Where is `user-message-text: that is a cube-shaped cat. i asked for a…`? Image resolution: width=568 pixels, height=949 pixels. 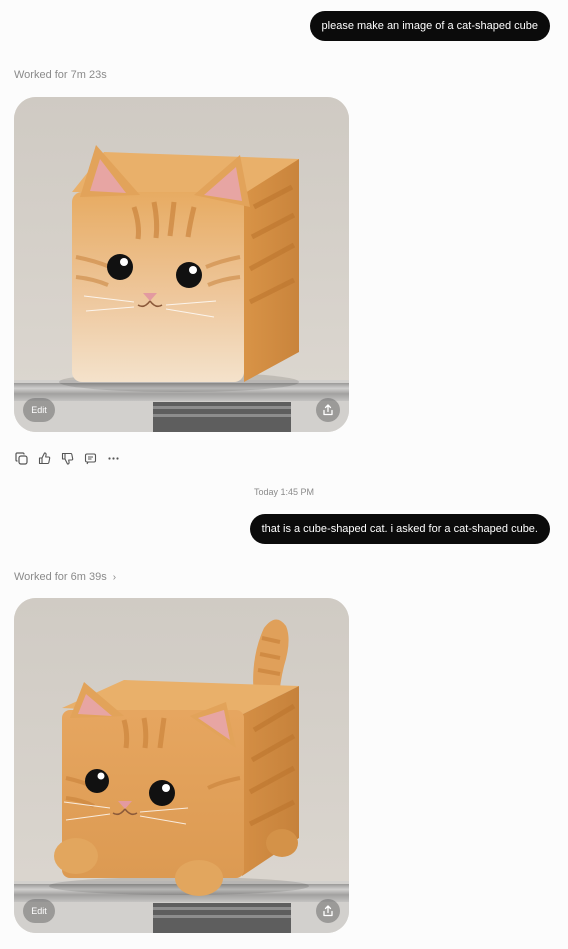
user-message-text: that is a cube-shaped cat. i asked for a… is located at coordinates (399, 529).